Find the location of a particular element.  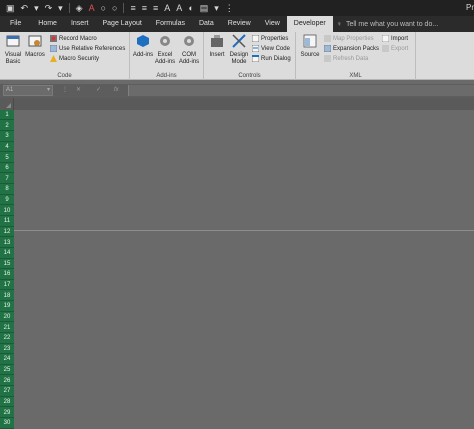

row-number: 9 is located at coordinates (7, 200).